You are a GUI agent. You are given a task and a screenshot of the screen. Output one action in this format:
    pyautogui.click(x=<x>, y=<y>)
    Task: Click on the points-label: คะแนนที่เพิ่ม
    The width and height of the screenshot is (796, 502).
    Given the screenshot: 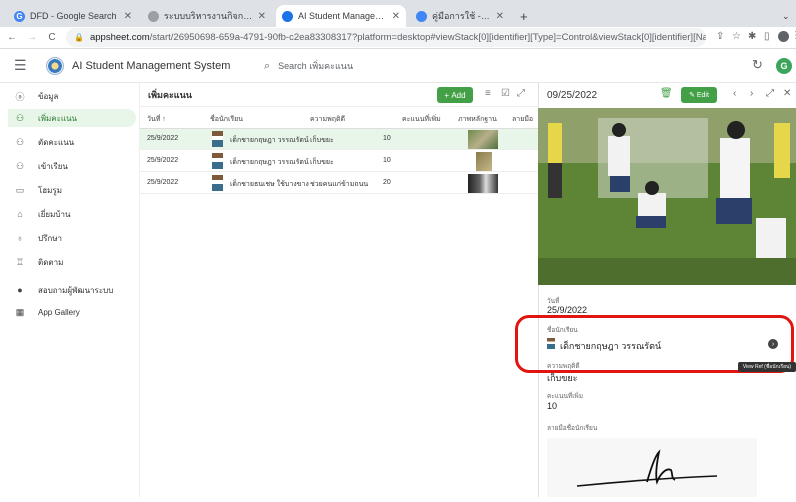 What is the action you would take?
    pyautogui.click(x=565, y=396)
    